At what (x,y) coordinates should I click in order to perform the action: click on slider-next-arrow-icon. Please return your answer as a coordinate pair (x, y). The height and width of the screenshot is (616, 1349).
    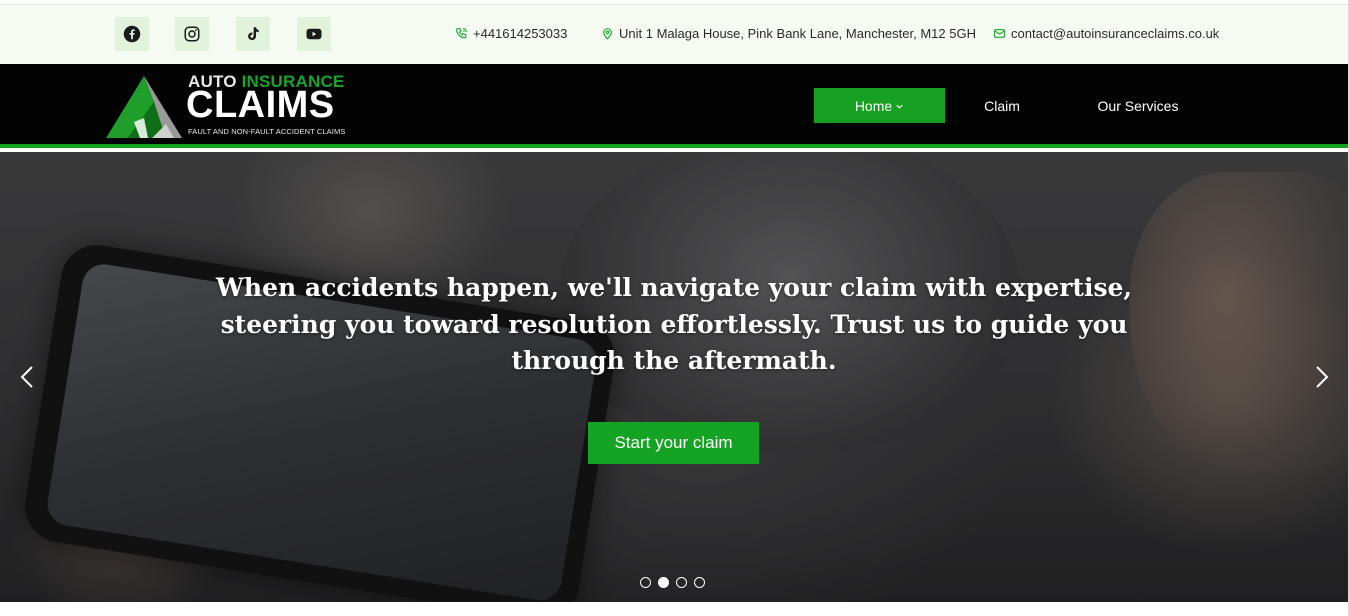
    Looking at the image, I should click on (1321, 377).